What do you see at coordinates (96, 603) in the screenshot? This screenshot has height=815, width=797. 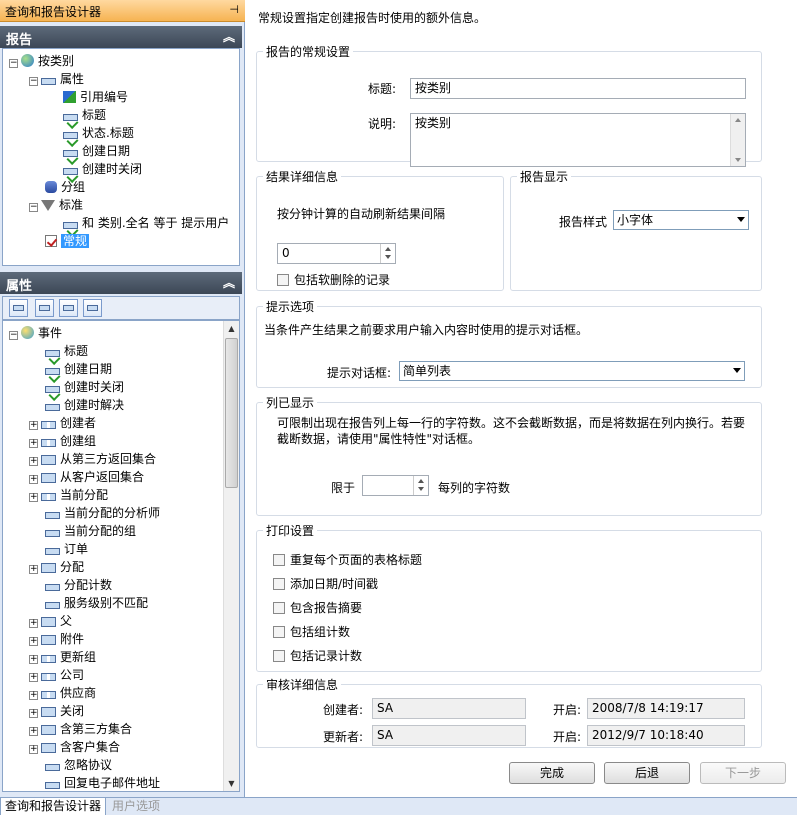 I see `list-item: 服务级别不匹配` at bounding box center [96, 603].